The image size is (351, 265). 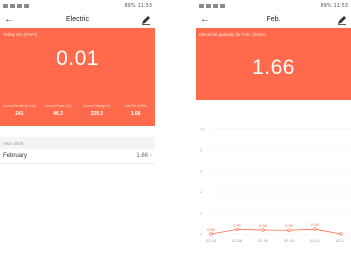 I want to click on stat-current-power: Current Power (W) 46.2, so click(x=58, y=110).